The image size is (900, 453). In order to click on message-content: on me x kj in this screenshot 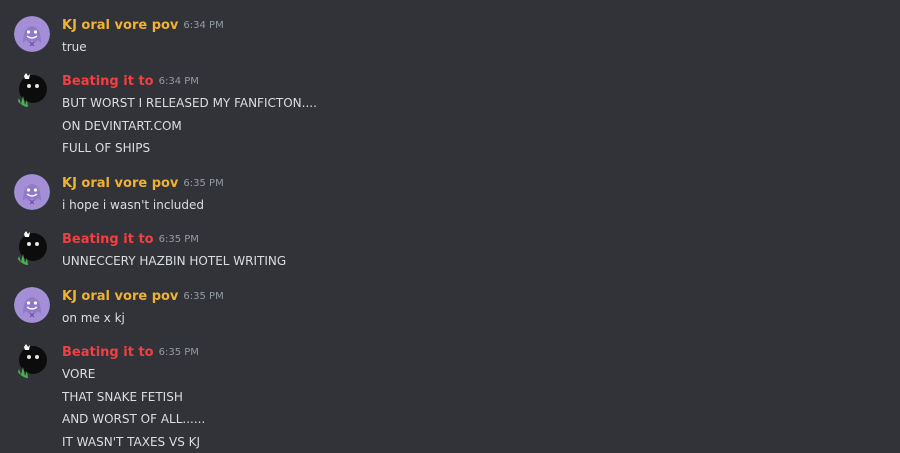, I will do `click(93, 318)`.